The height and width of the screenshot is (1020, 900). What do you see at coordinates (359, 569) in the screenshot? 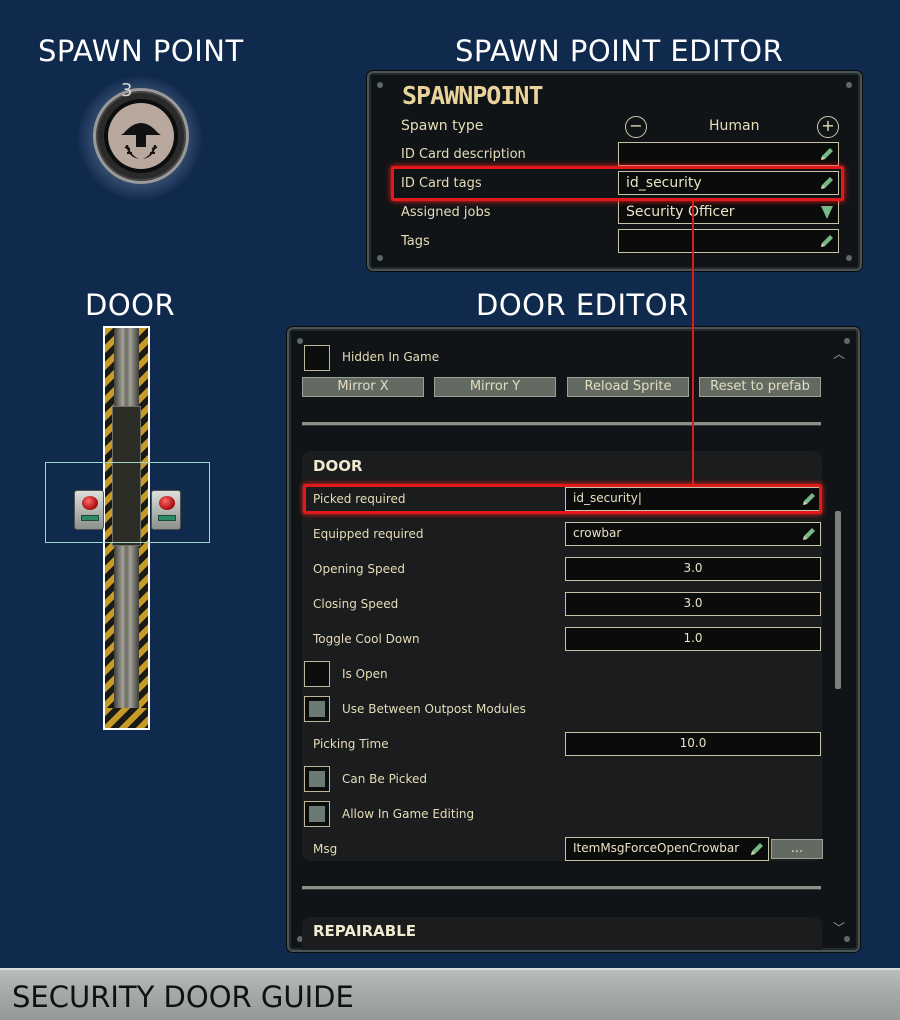
I see `opening-speed-label: Opening Speed` at bounding box center [359, 569].